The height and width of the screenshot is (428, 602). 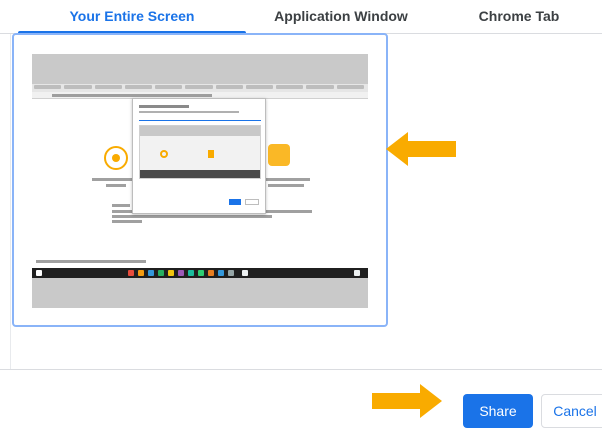 What do you see at coordinates (421, 149) in the screenshot?
I see `arrow-left-icon` at bounding box center [421, 149].